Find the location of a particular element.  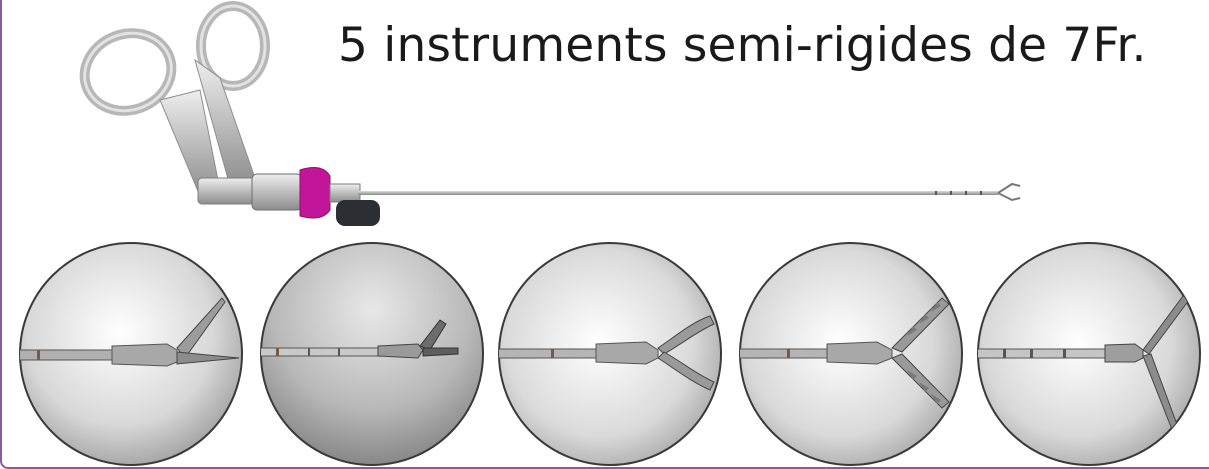

instrument-tip-icon is located at coordinates (1009, 192).